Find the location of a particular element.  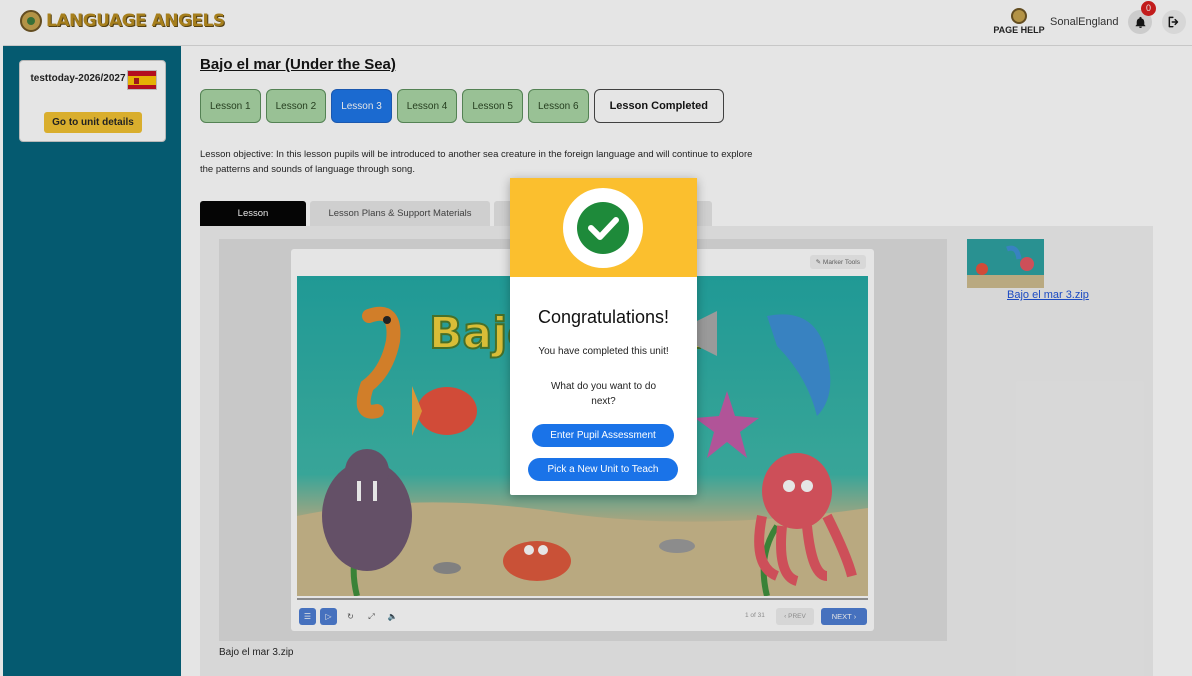

modal-question: What do you want to do next? is located at coordinates (603, 394).